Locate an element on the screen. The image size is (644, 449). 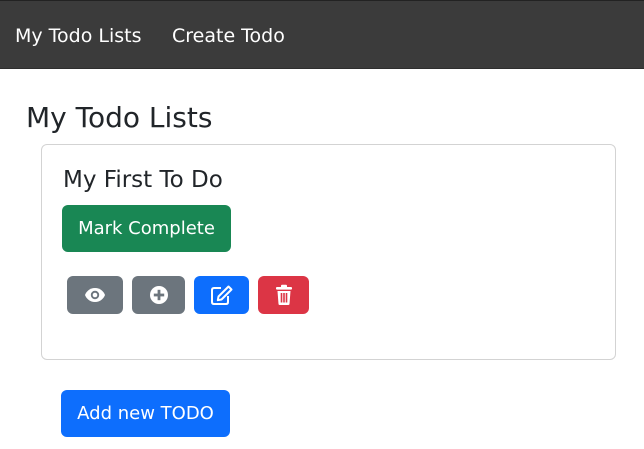
plus-circle-icon is located at coordinates (159, 295).